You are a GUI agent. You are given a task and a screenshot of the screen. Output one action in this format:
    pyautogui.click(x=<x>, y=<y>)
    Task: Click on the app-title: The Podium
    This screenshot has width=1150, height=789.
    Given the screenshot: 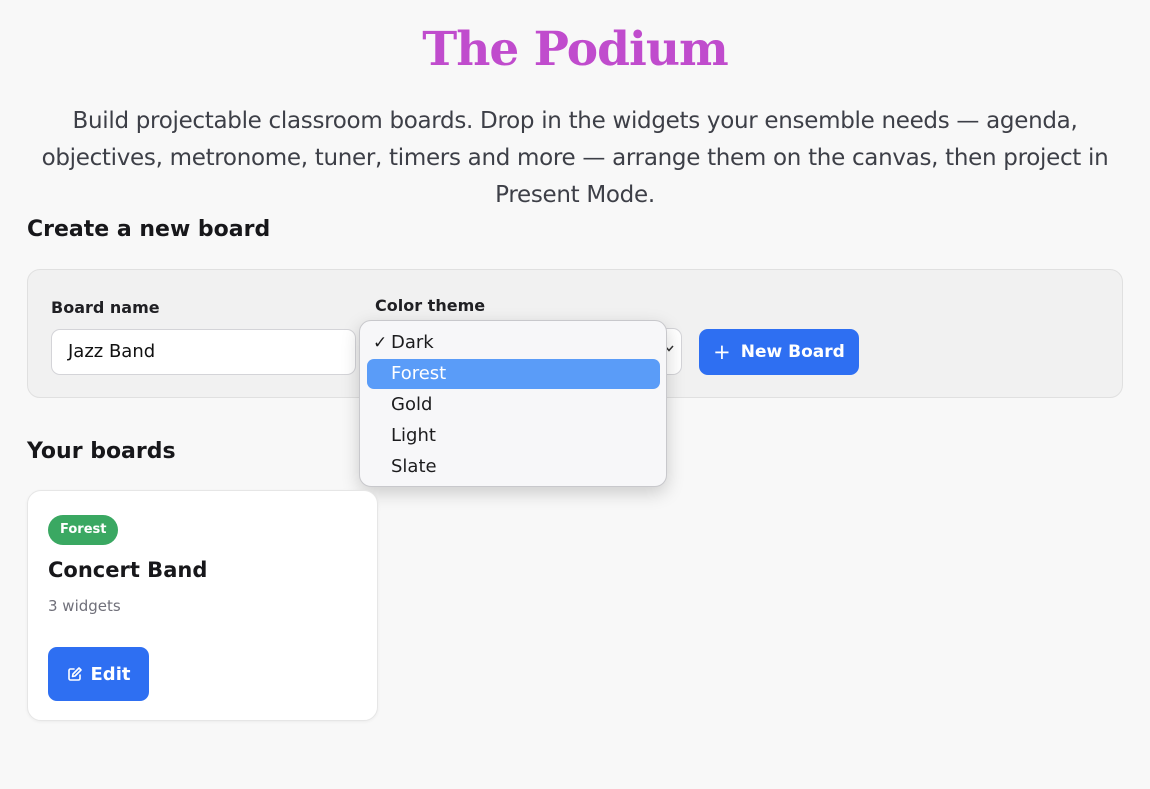 What is the action you would take?
    pyautogui.click(x=575, y=49)
    